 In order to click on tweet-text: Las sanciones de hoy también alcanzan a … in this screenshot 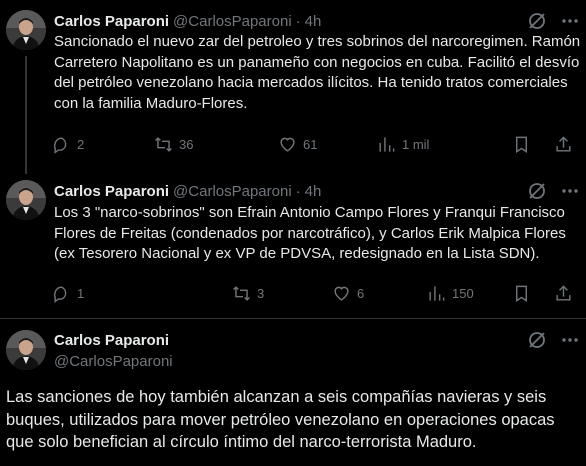, I will do `click(280, 419)`.